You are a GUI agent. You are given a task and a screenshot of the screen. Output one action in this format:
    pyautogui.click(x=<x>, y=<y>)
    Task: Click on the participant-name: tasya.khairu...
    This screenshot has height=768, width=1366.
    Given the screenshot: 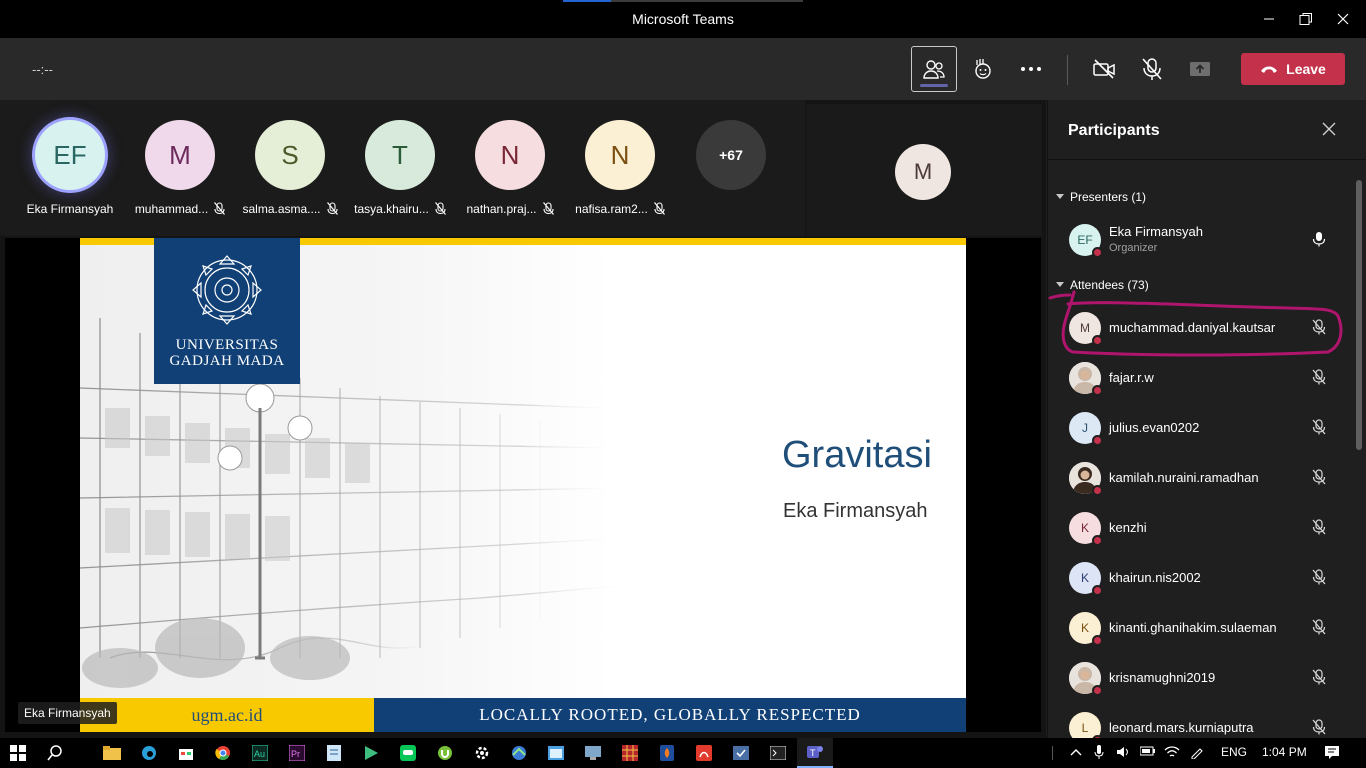 What is the action you would take?
    pyautogui.click(x=391, y=209)
    